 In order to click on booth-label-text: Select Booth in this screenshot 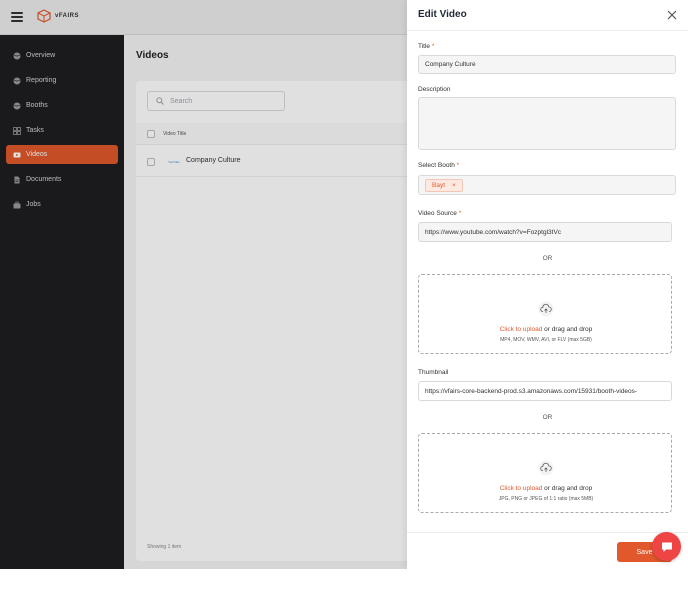, I will do `click(436, 165)`.